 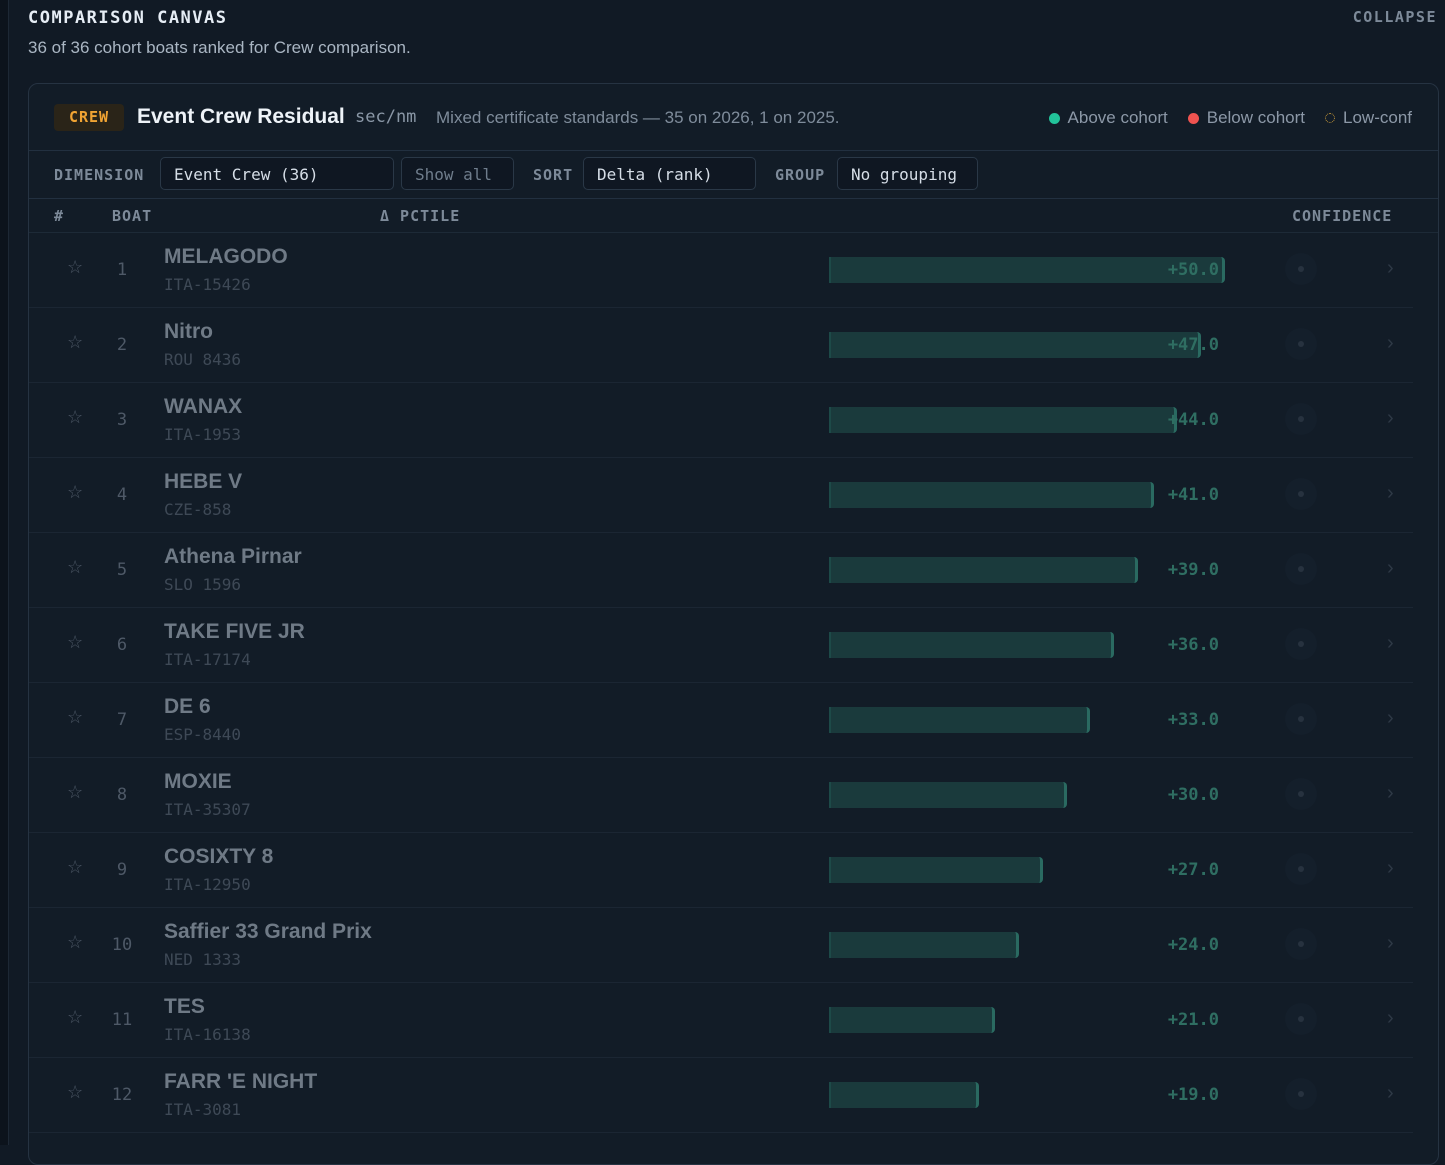 I want to click on show-all-button: Show all, so click(x=457, y=173).